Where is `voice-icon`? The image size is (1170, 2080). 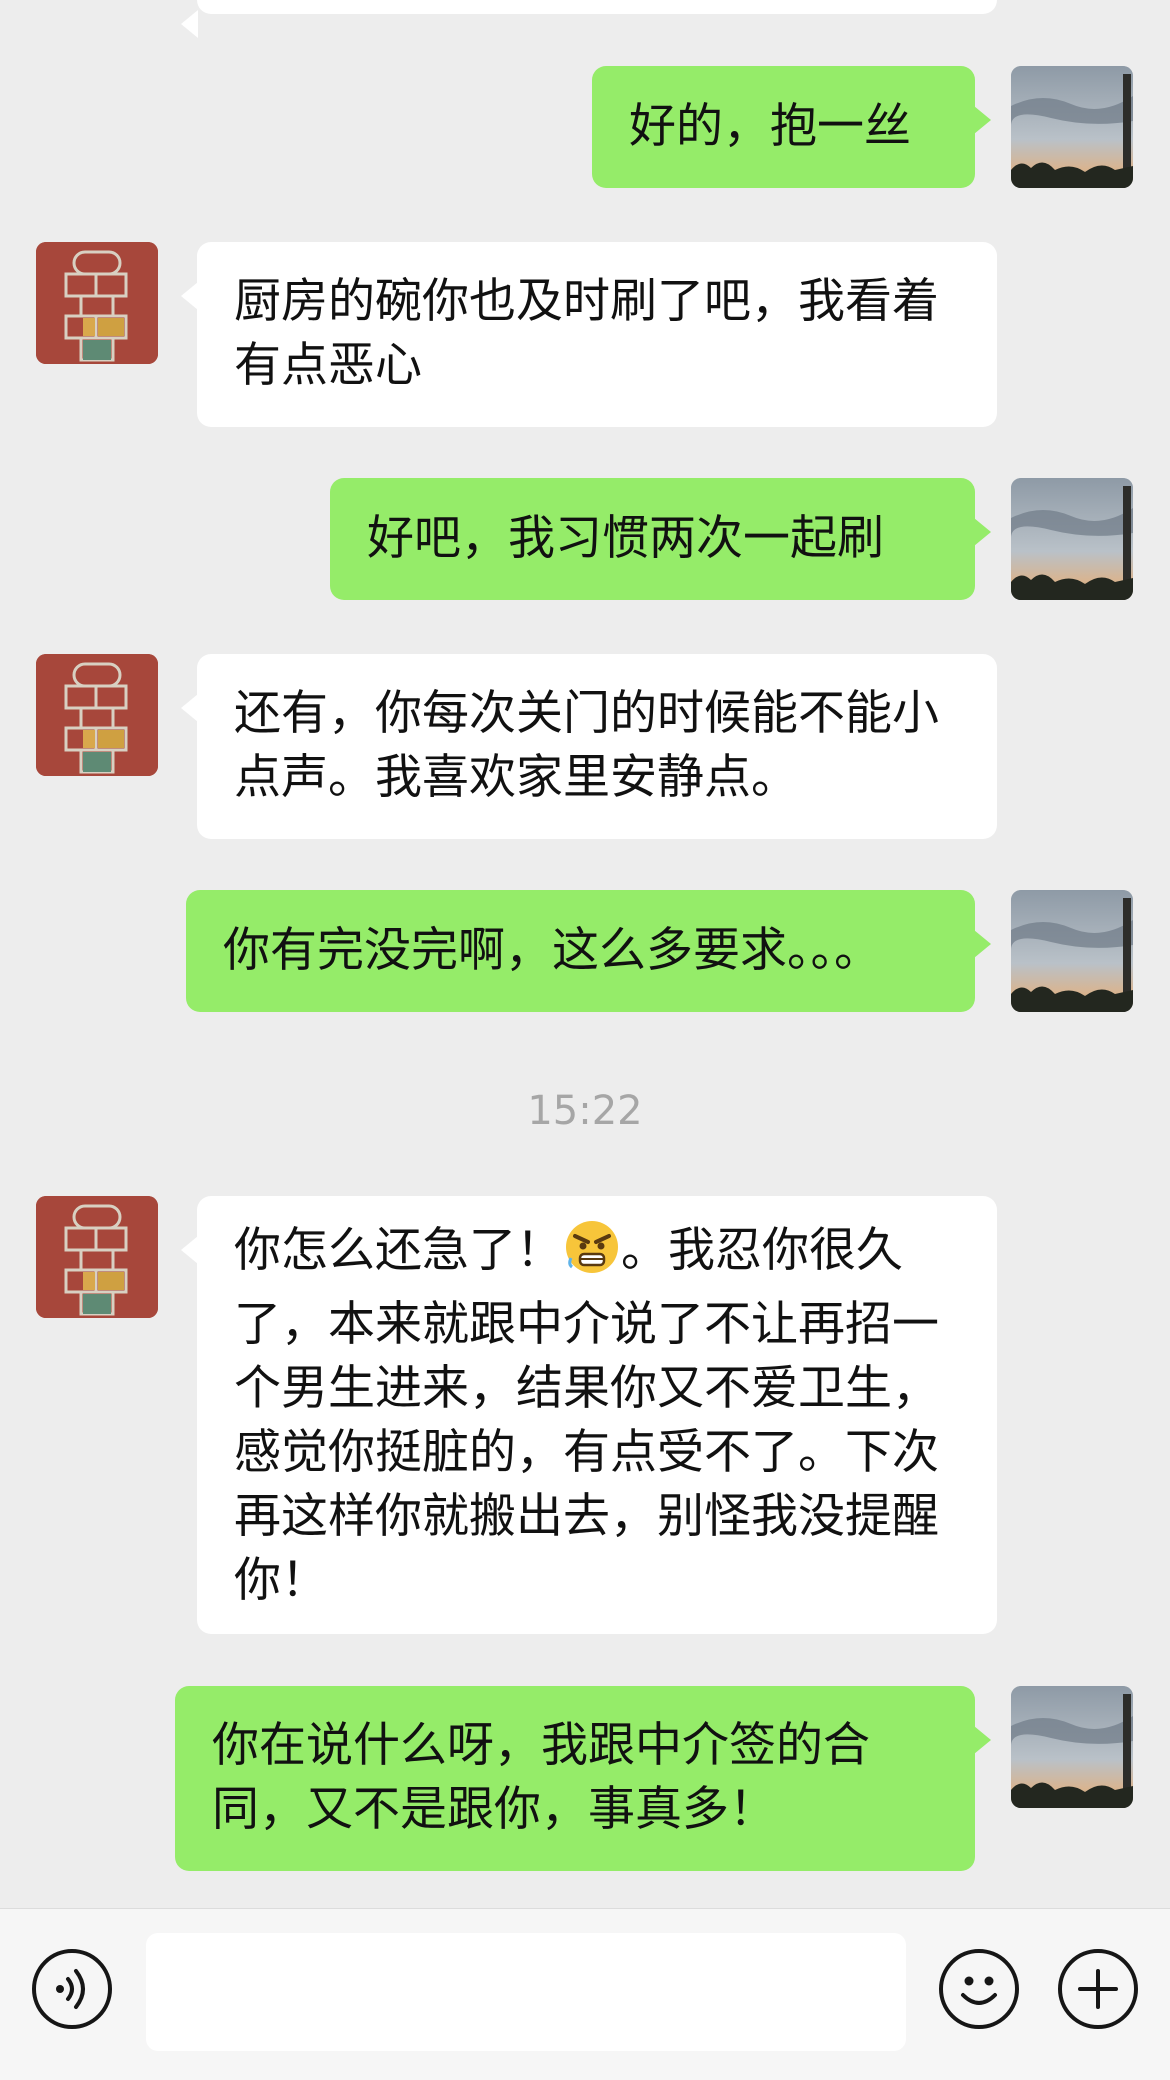
voice-icon is located at coordinates (72, 1989).